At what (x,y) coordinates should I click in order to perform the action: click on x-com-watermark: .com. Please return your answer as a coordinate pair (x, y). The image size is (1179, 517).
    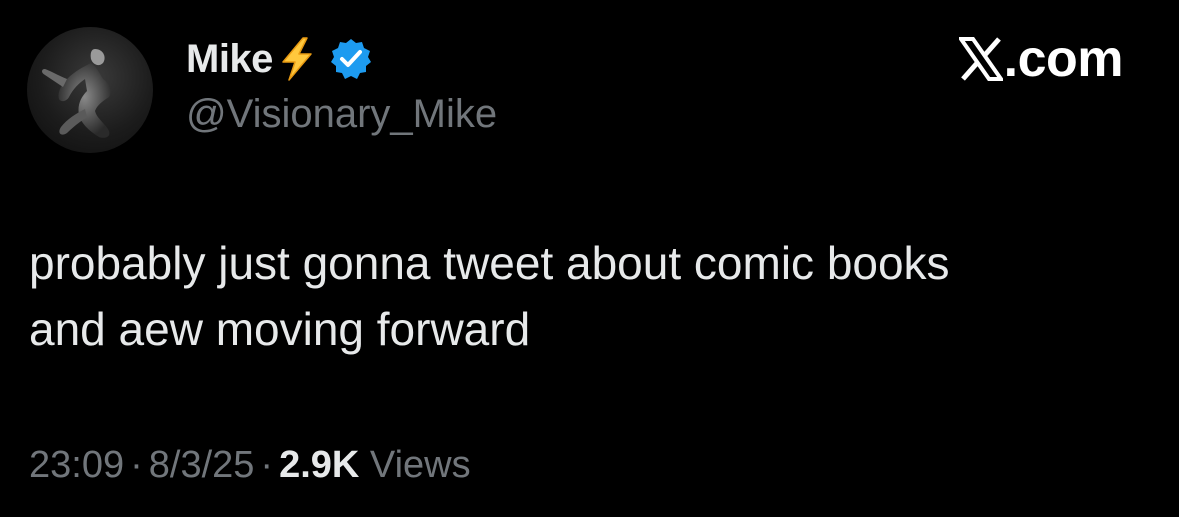
    Looking at the image, I should click on (1041, 59).